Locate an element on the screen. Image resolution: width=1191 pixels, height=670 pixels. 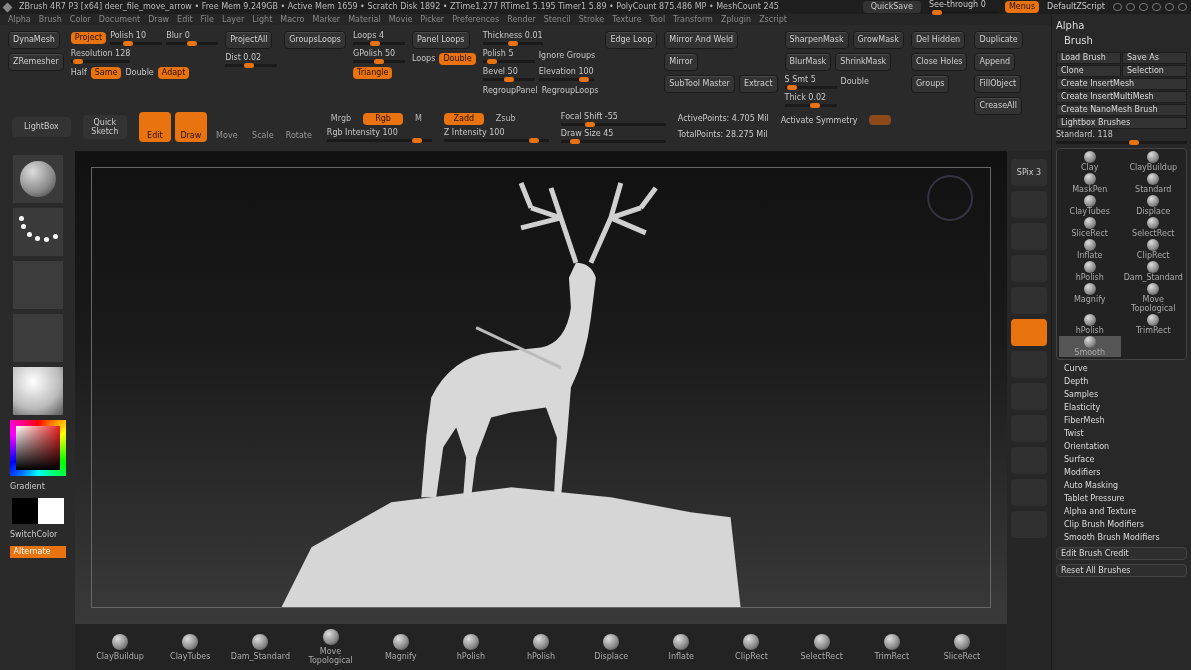
brush-shortcut: Magnify is located at coordinates (400, 647).